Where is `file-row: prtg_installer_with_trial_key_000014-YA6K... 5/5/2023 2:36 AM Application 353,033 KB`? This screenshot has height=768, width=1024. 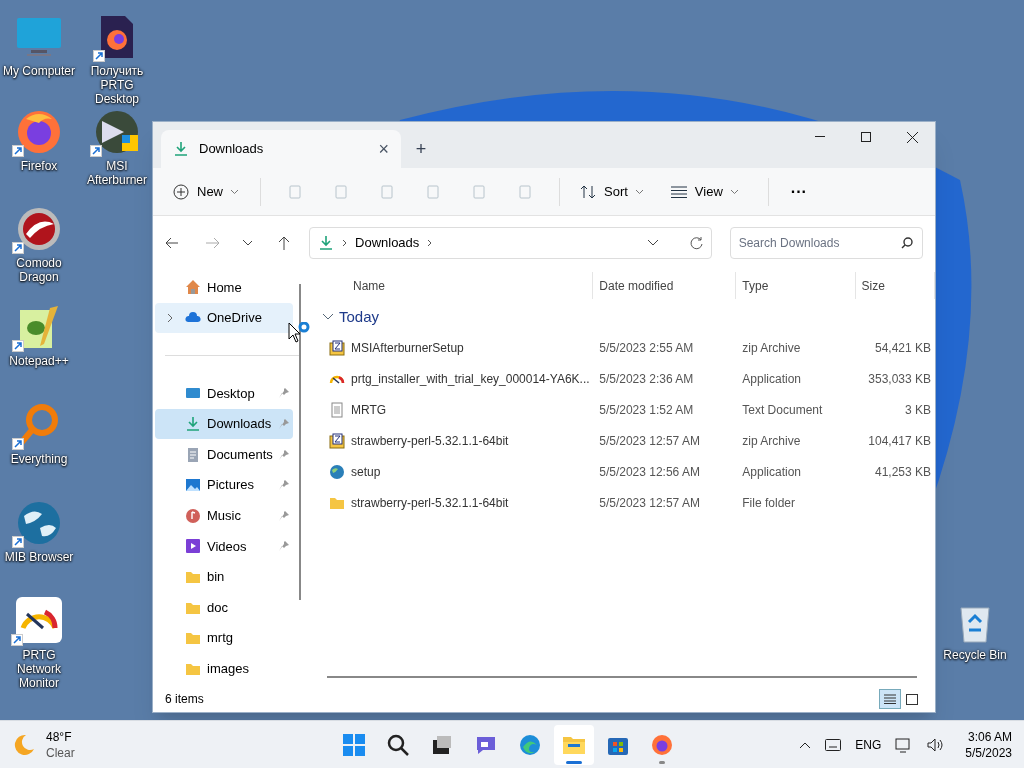
file-row: prtg_installer_with_trial_key_000014-YA6K... 5/5/2023 2:36 AM Application 353,033 KB is located at coordinates (629, 378).